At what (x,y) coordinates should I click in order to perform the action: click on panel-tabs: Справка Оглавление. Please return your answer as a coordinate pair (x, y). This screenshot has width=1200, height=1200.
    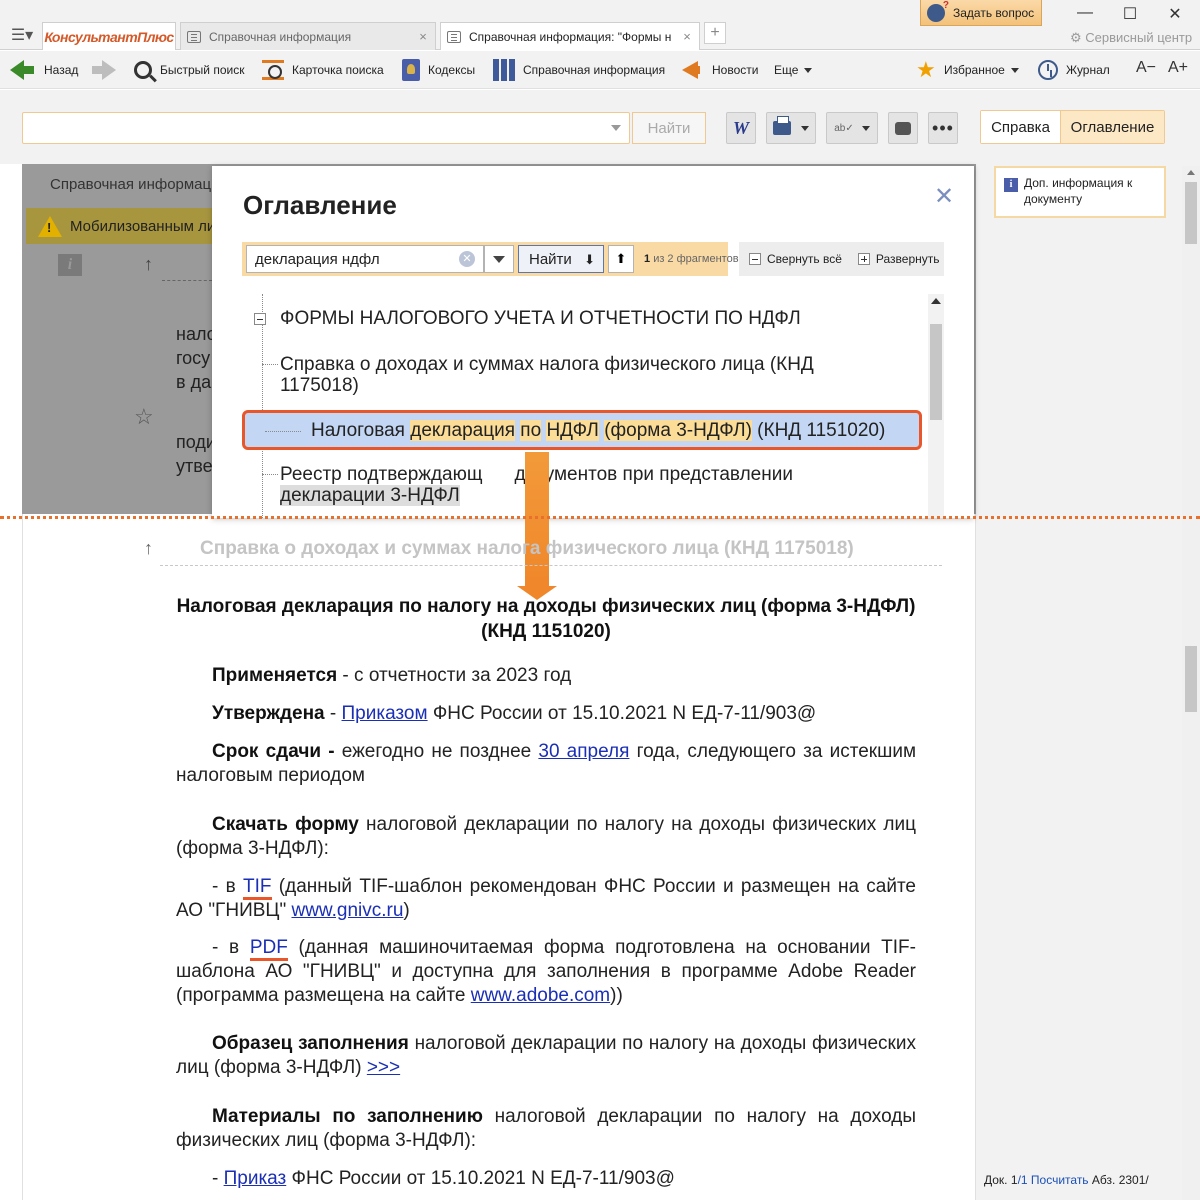
    Looking at the image, I should click on (1072, 127).